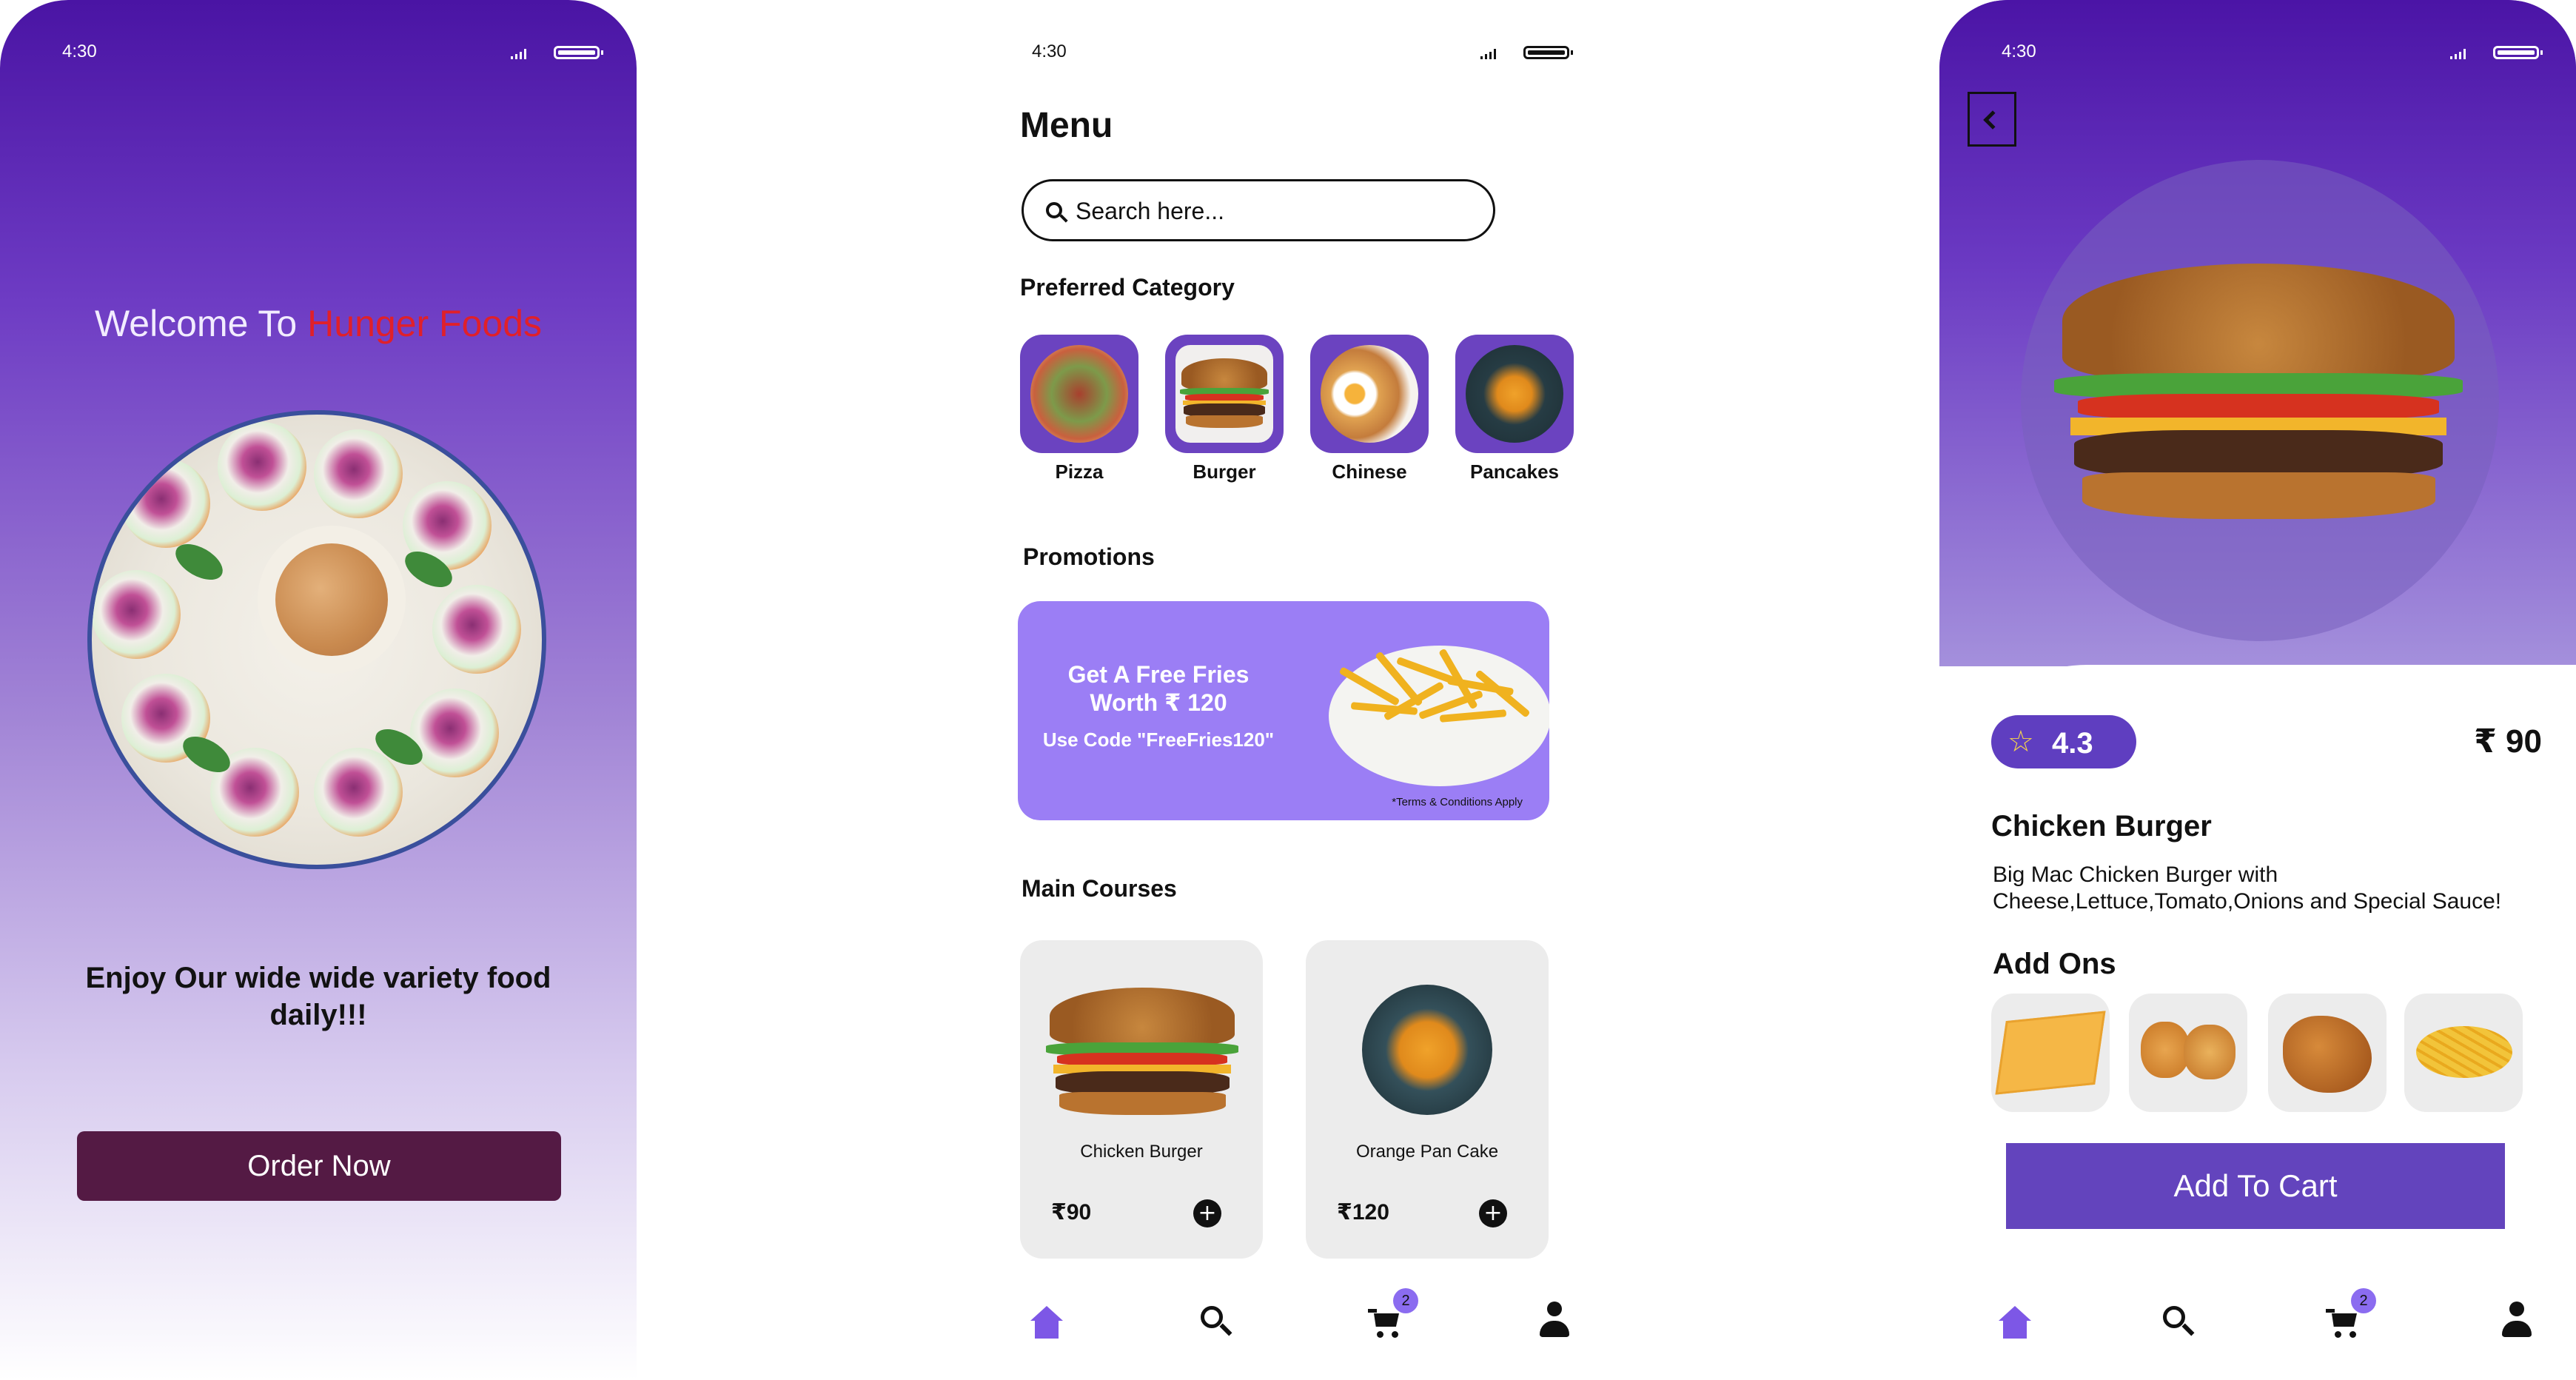  I want to click on search-bar, so click(1258, 210).